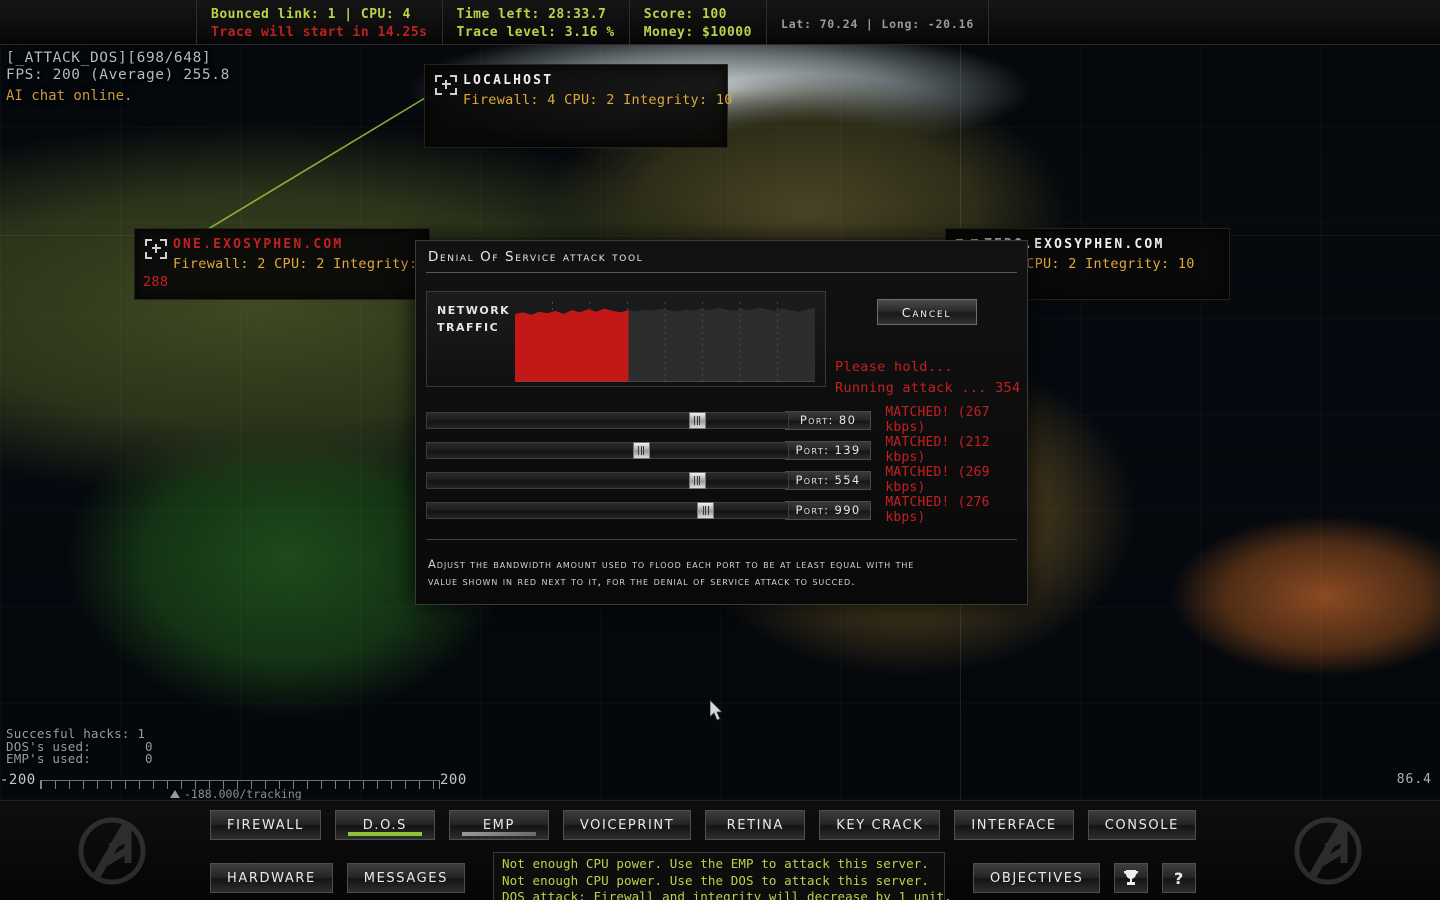 The image size is (1440, 900). Describe the element at coordinates (240, 784) in the screenshot. I see `ruler-ticks` at that location.